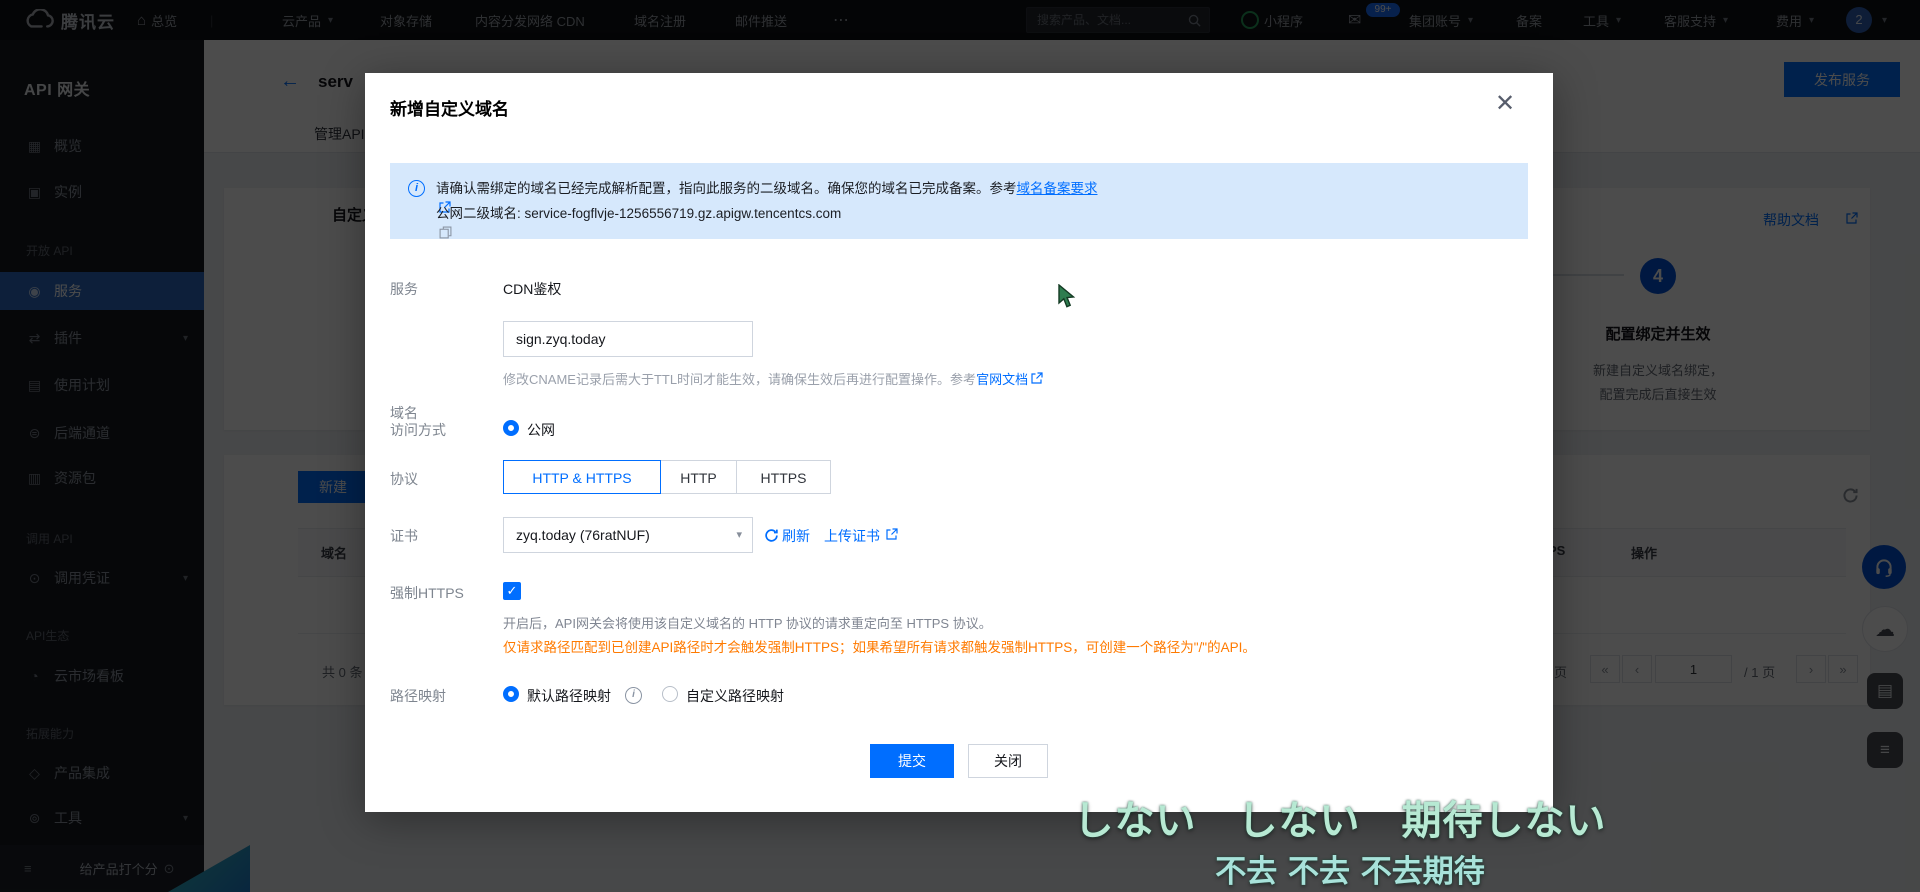  I want to click on service-value: CDN鉴权, so click(532, 289).